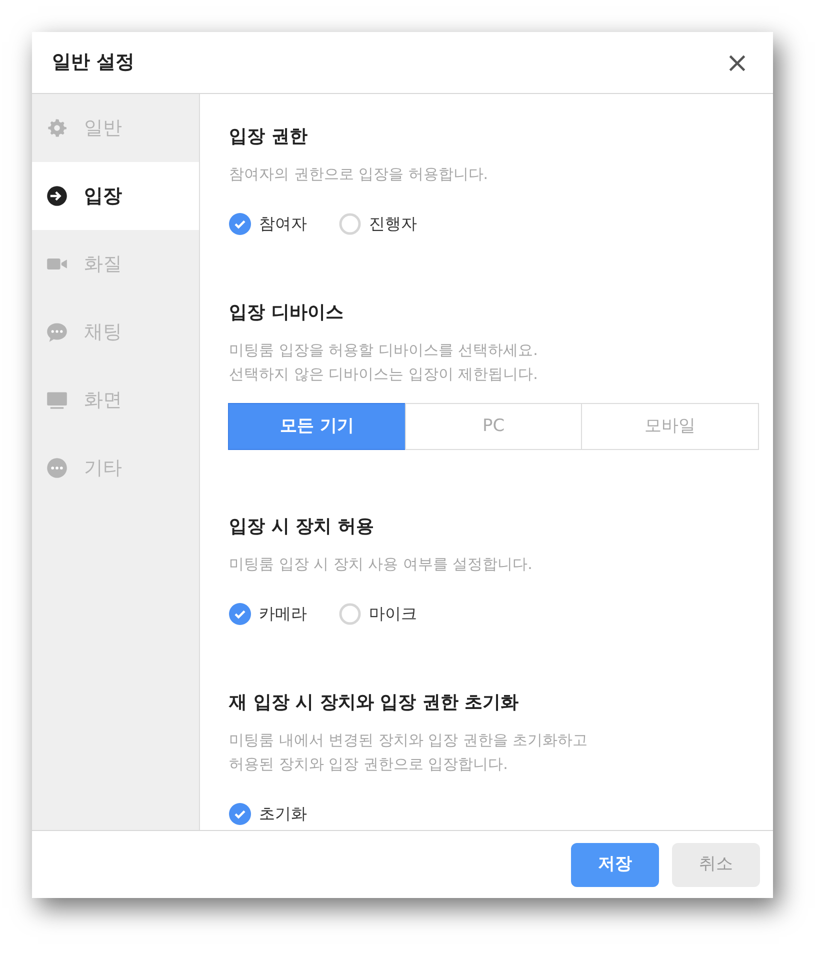 This screenshot has width=838, height=965. I want to click on checkbox-option: 참여자, so click(268, 224).